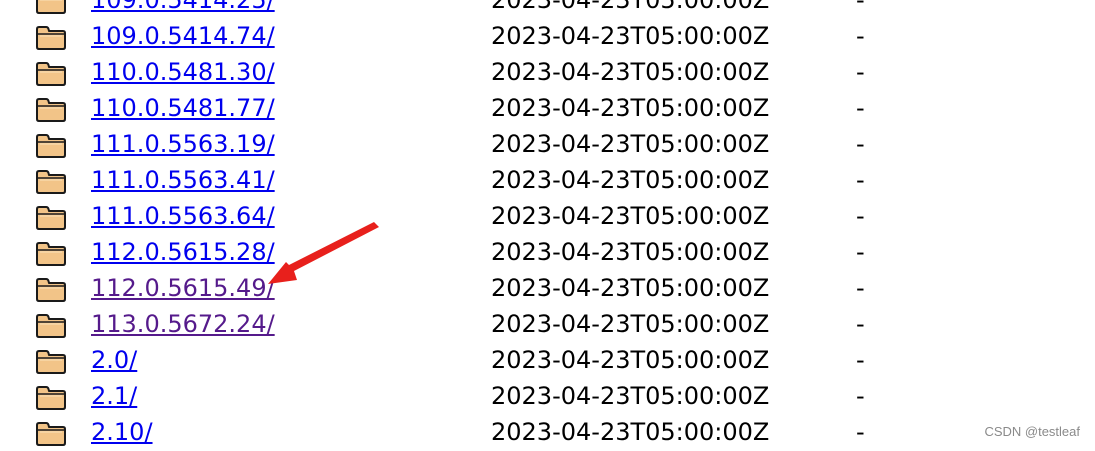 This screenshot has height=451, width=1095. Describe the element at coordinates (122, 432) in the screenshot. I see `directory-link: 2.10/` at that location.